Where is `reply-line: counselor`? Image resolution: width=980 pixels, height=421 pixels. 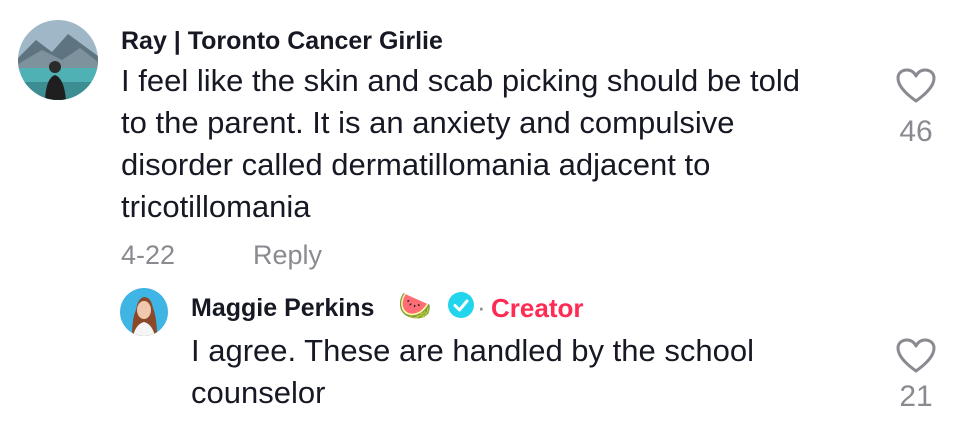
reply-line: counselor is located at coordinates (258, 392).